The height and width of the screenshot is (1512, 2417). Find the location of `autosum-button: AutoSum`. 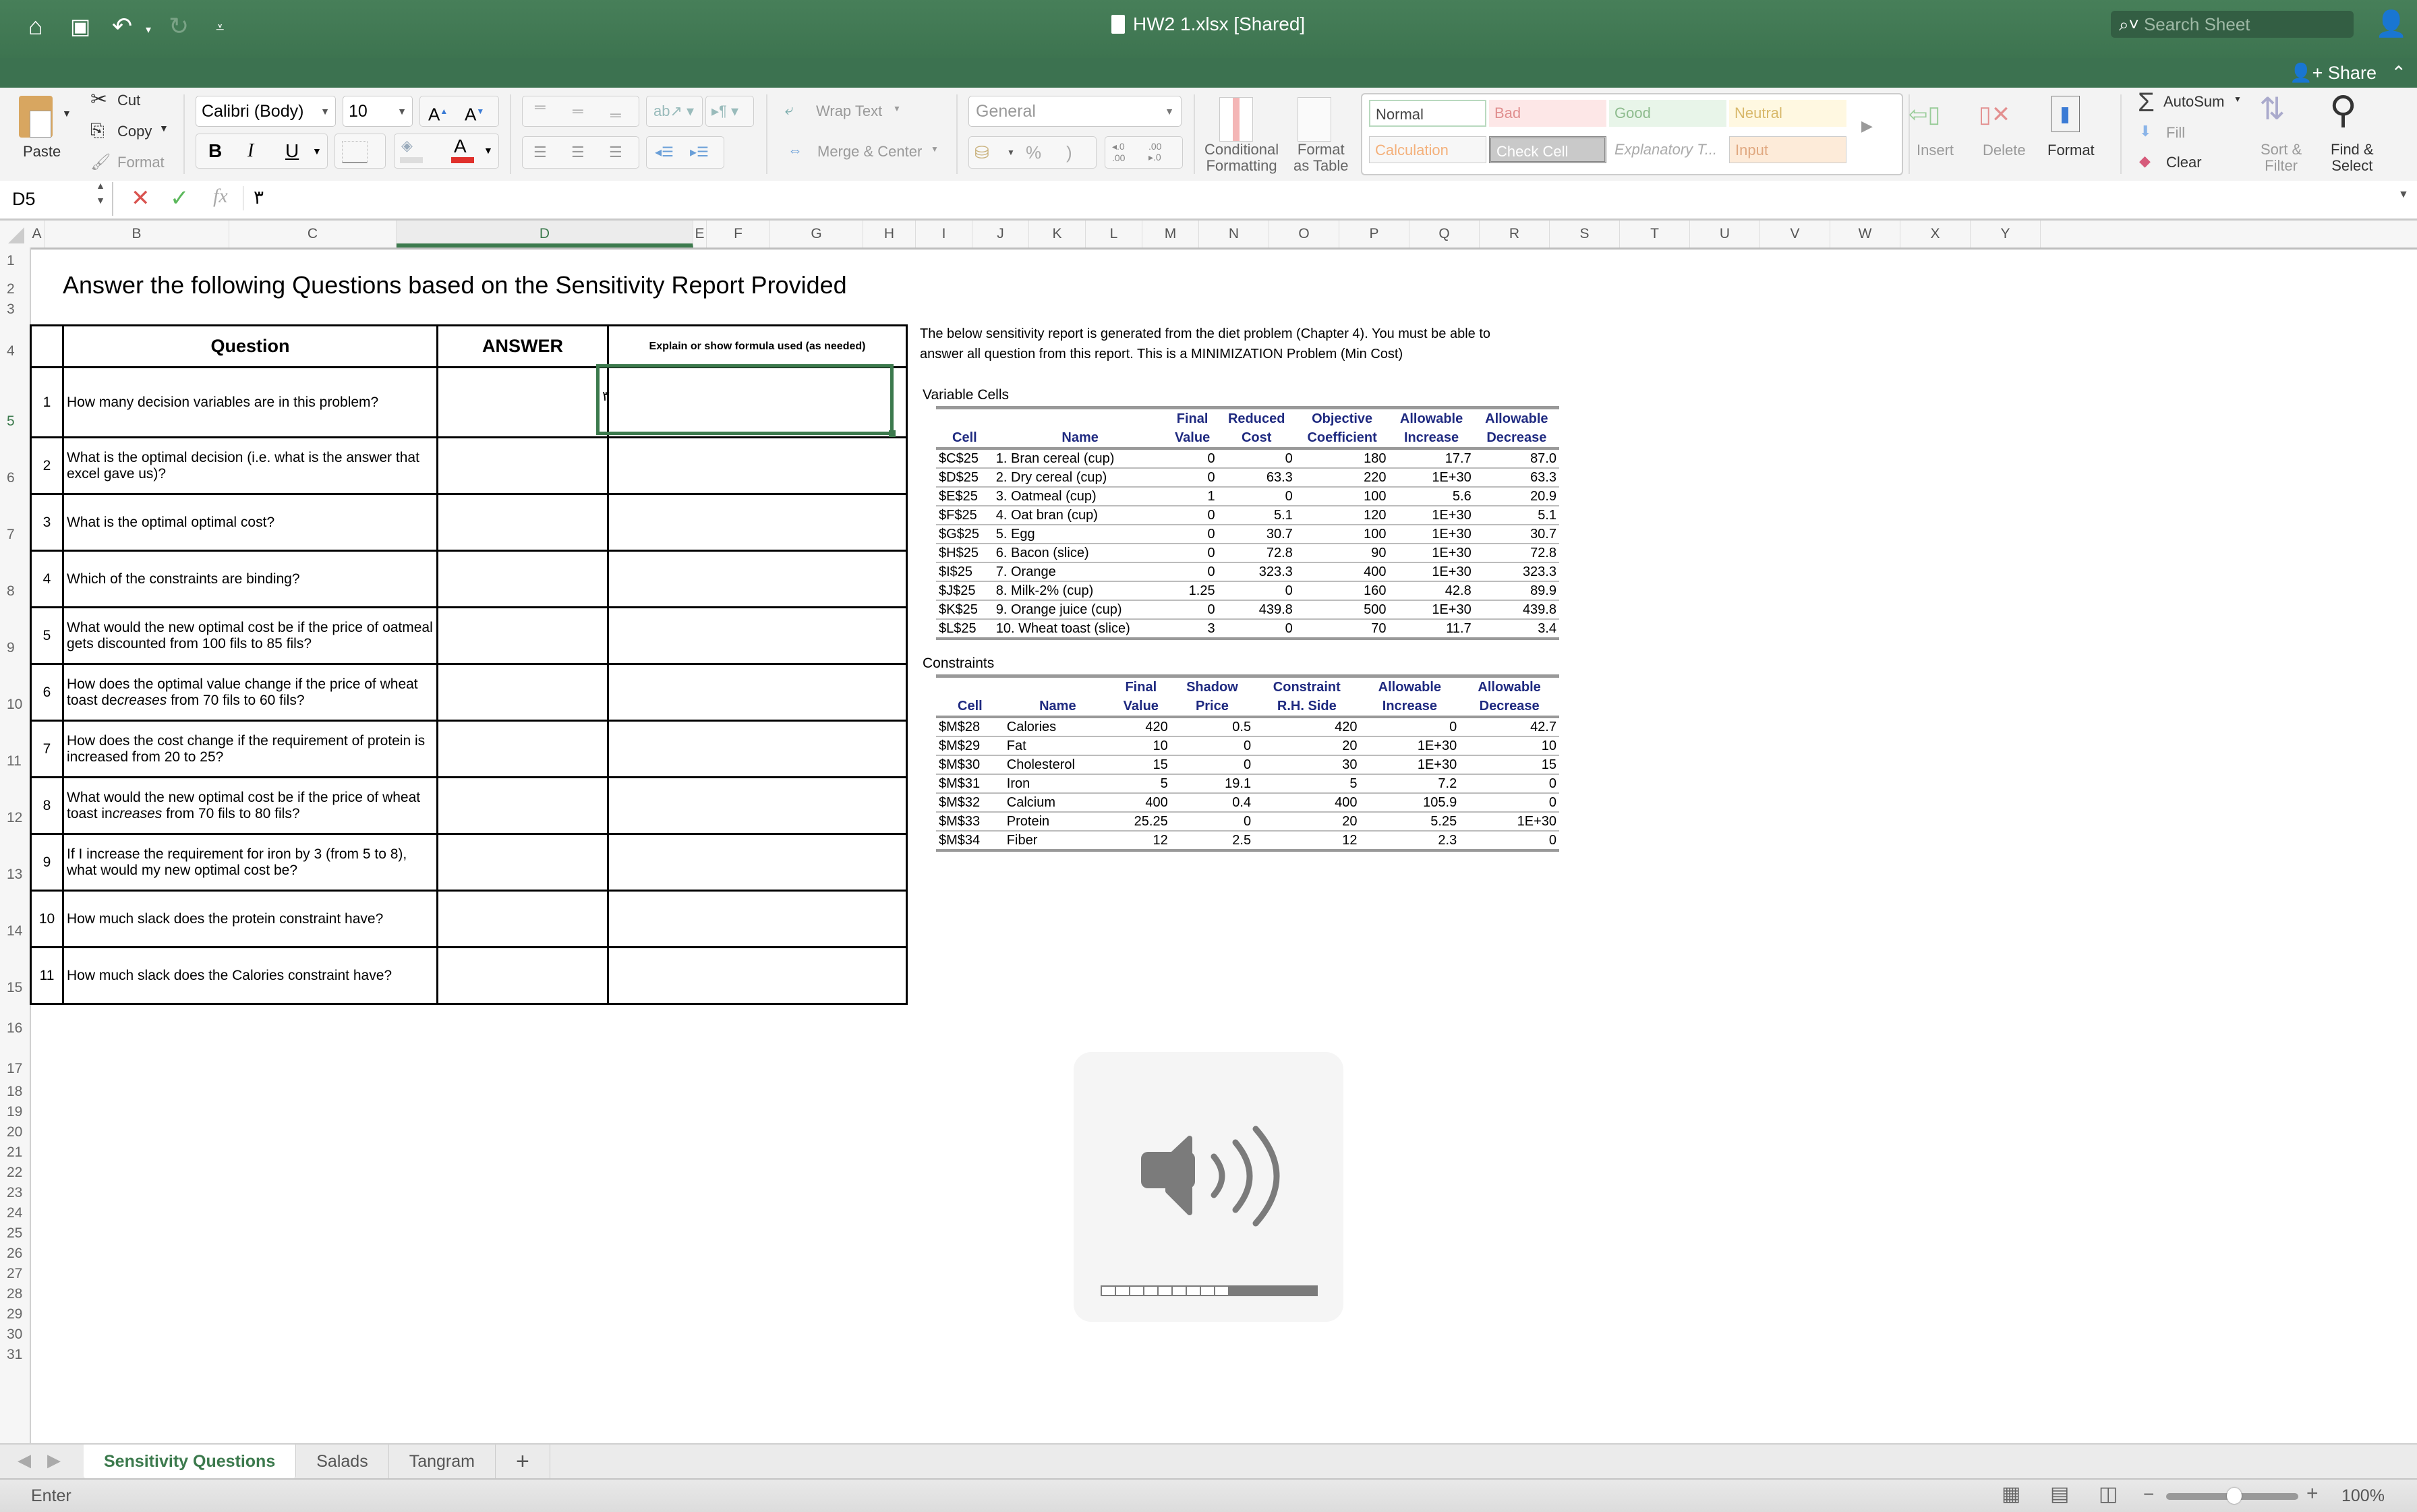

autosum-button: AutoSum is located at coordinates (2194, 102).